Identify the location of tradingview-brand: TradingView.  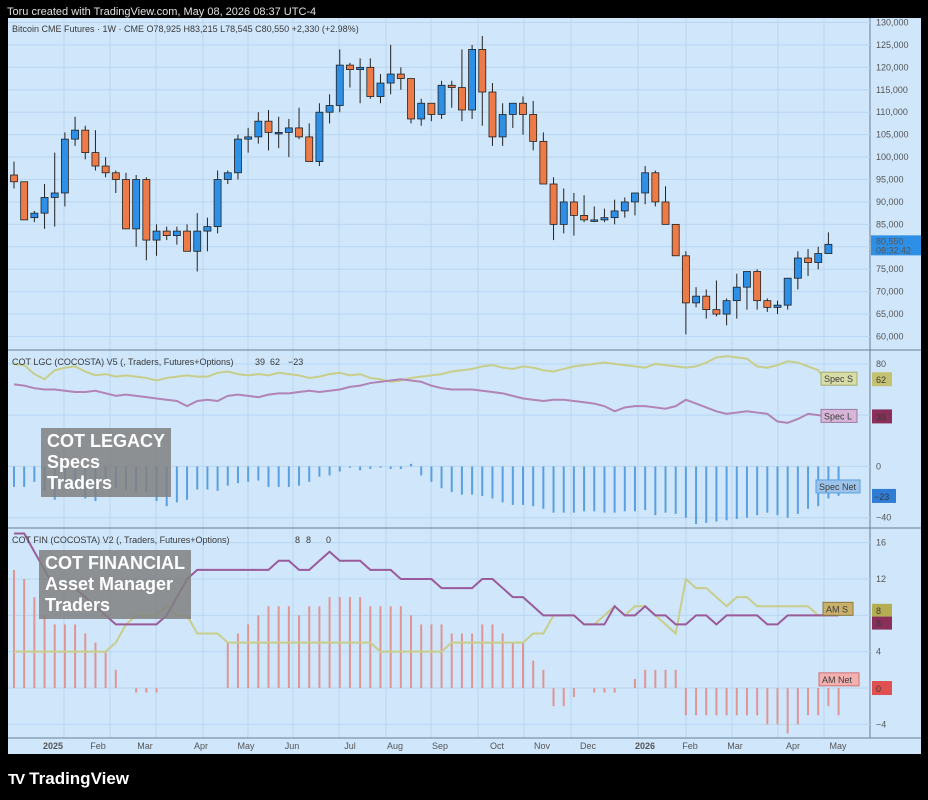
(79, 778).